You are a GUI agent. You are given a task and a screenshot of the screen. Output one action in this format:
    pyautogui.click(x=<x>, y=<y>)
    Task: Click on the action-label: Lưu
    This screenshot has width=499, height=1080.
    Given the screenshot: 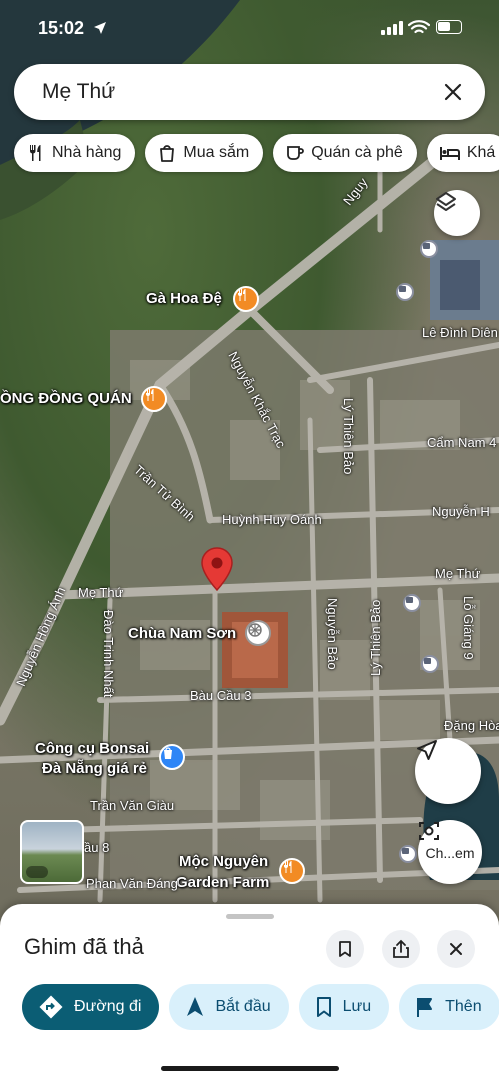 What is the action you would take?
    pyautogui.click(x=357, y=1006)
    